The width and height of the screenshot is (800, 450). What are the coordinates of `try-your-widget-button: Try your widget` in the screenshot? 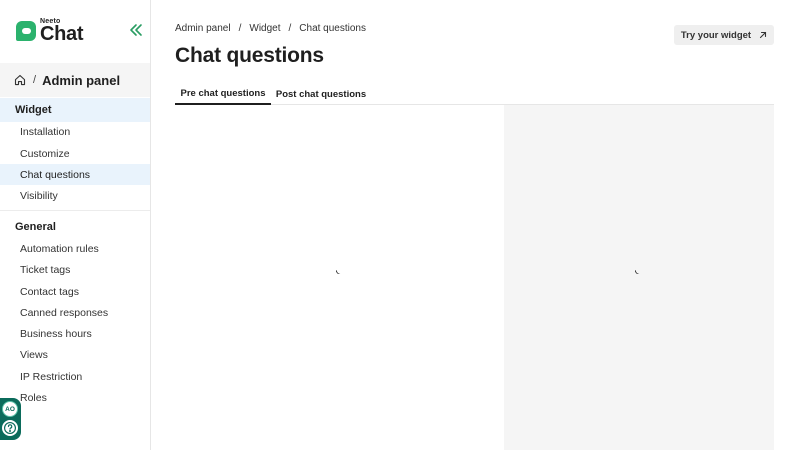 It's located at (724, 35).